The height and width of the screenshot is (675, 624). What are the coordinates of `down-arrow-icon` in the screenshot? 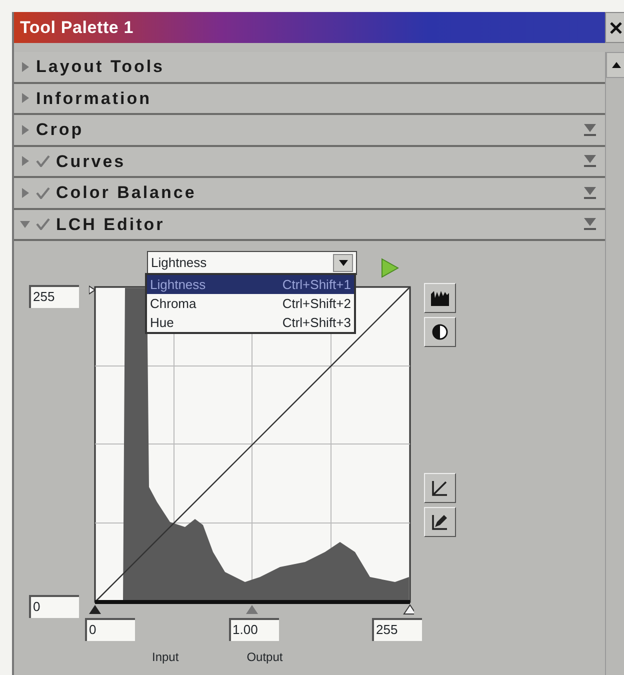 It's located at (343, 263).